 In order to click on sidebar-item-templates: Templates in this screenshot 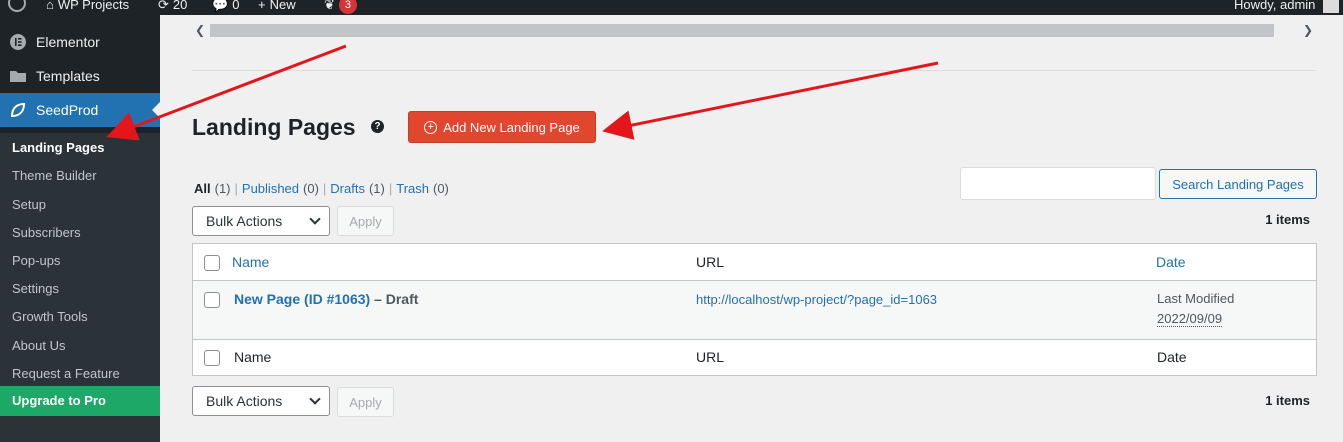, I will do `click(80, 76)`.